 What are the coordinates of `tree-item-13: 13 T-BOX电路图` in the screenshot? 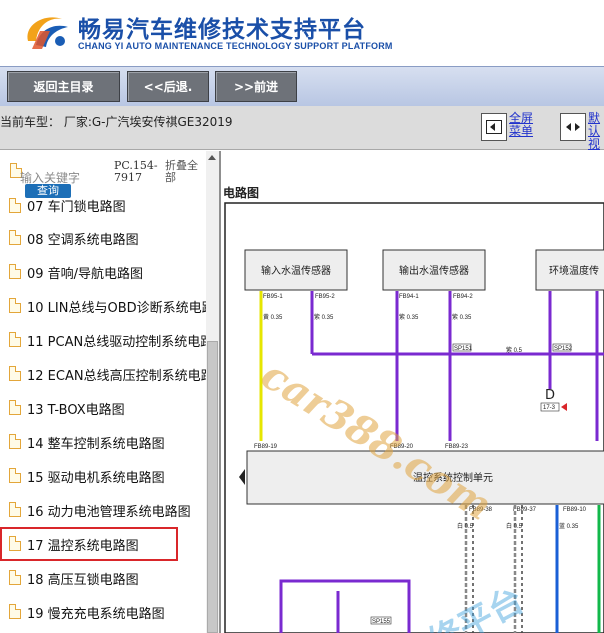 It's located at (102, 408).